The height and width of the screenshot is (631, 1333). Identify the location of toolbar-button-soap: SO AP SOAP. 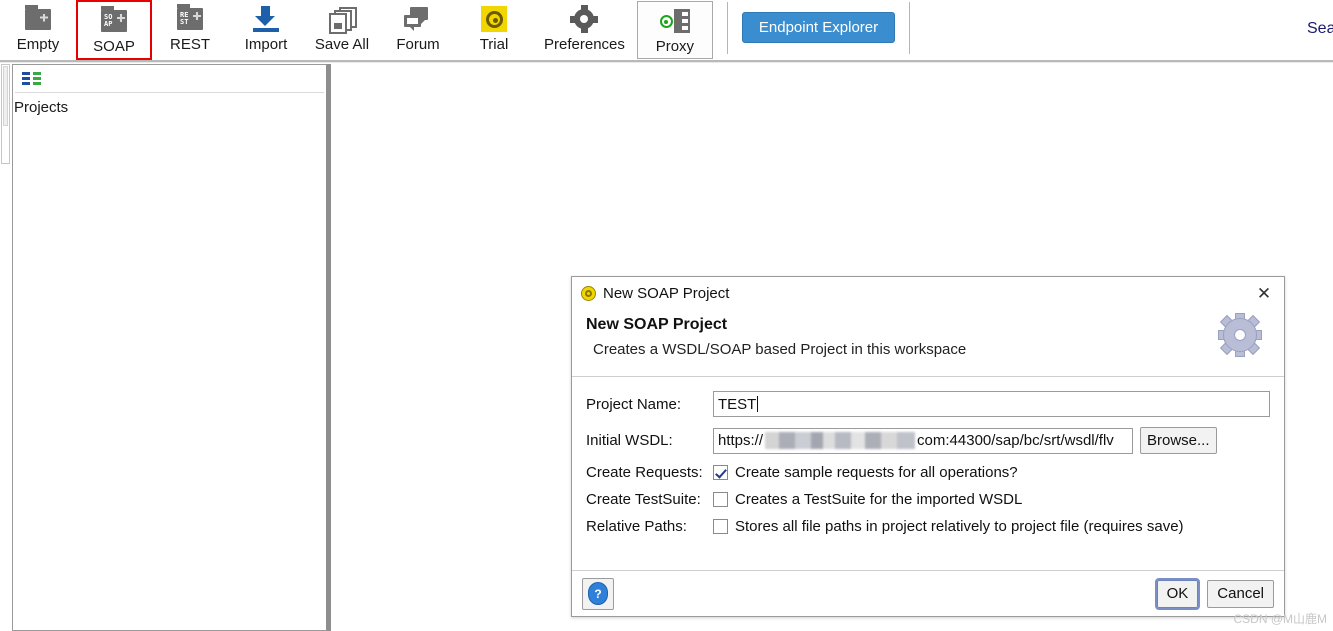
(114, 30).